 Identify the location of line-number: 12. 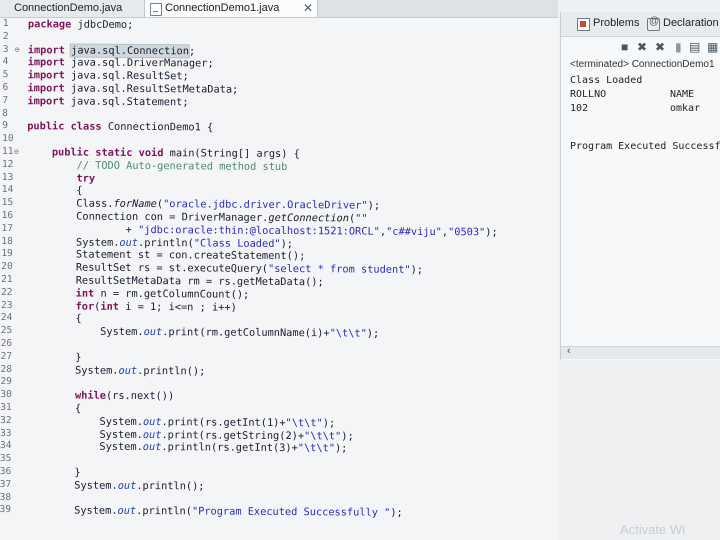
(7, 164).